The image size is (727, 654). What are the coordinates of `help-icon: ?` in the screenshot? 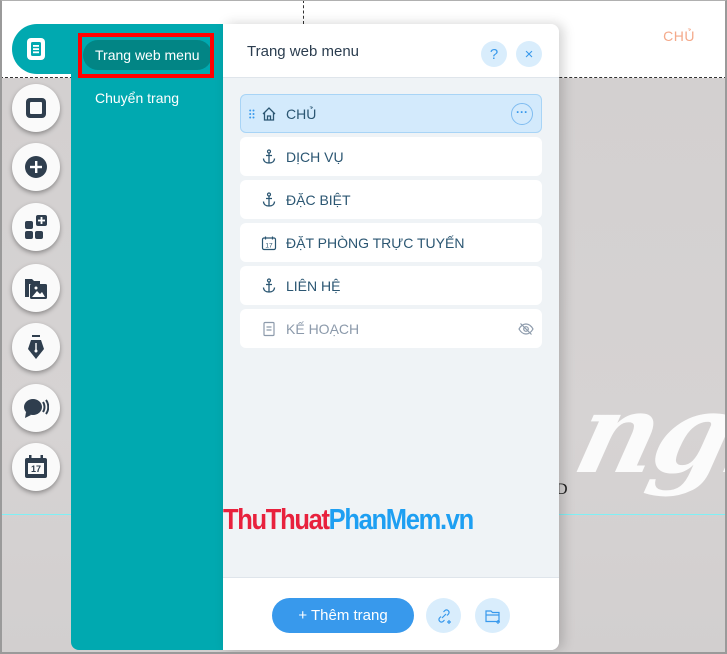 It's located at (494, 54).